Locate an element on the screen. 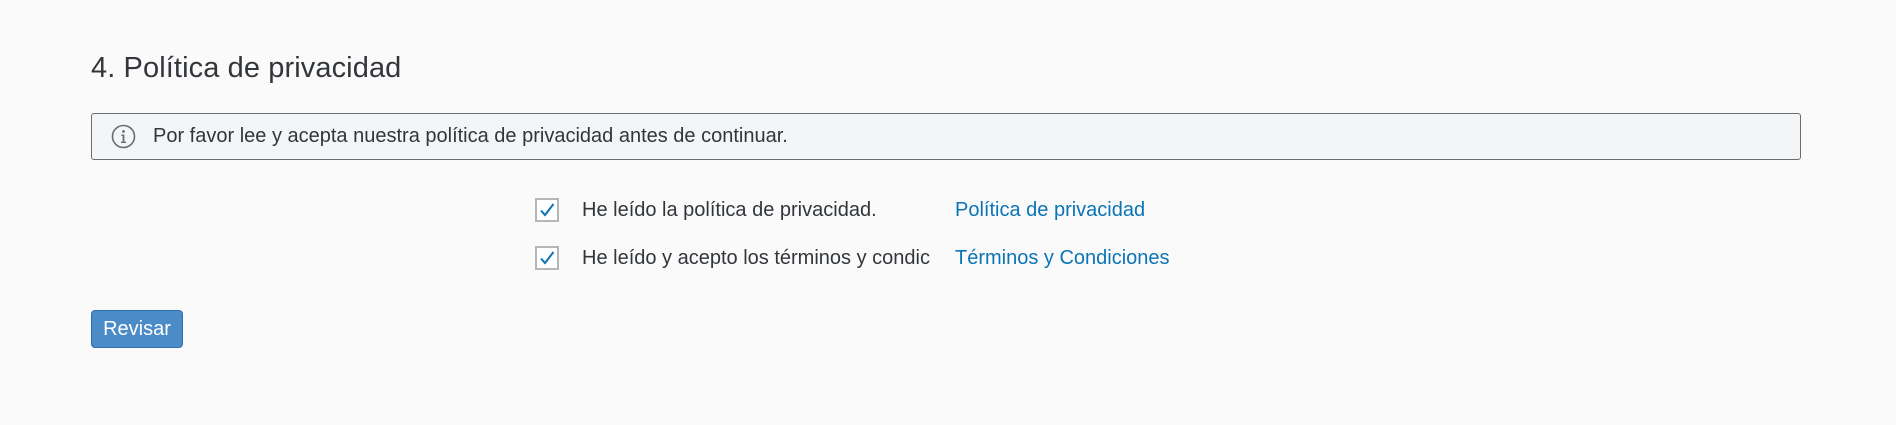 The image size is (1896, 425). terms-checkbox is located at coordinates (547, 258).